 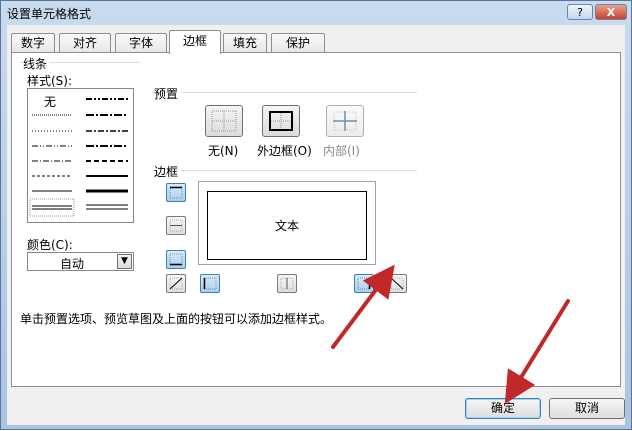 I want to click on line-section-label: 线条, so click(x=37, y=63).